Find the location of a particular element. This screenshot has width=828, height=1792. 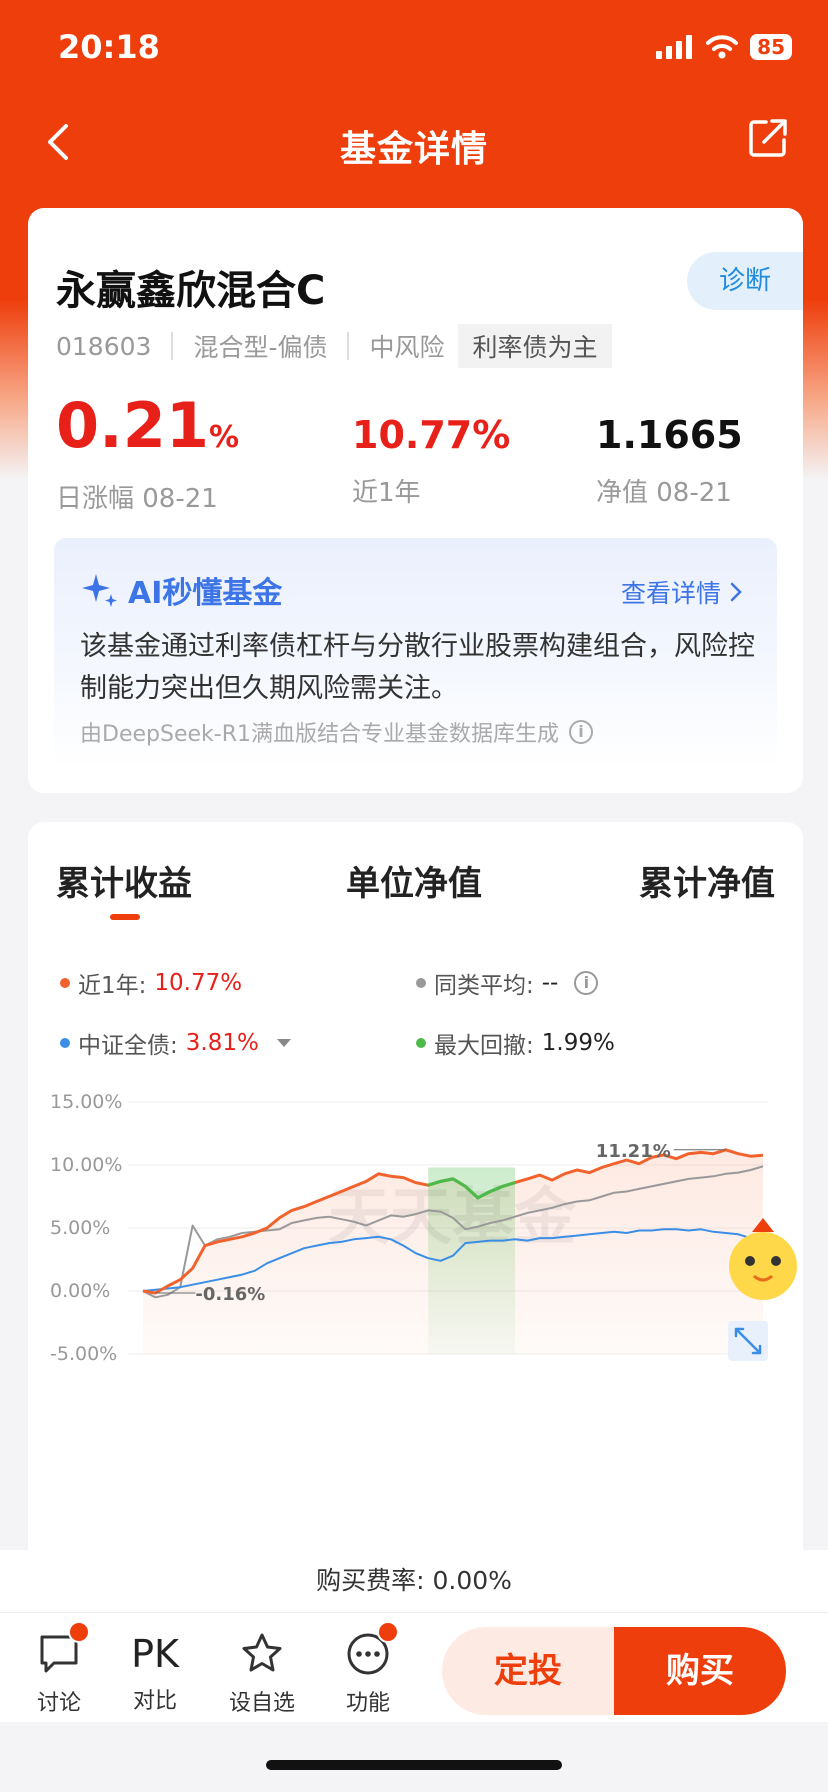

add-watchlist-button: 设自选 is located at coordinates (262, 1674).